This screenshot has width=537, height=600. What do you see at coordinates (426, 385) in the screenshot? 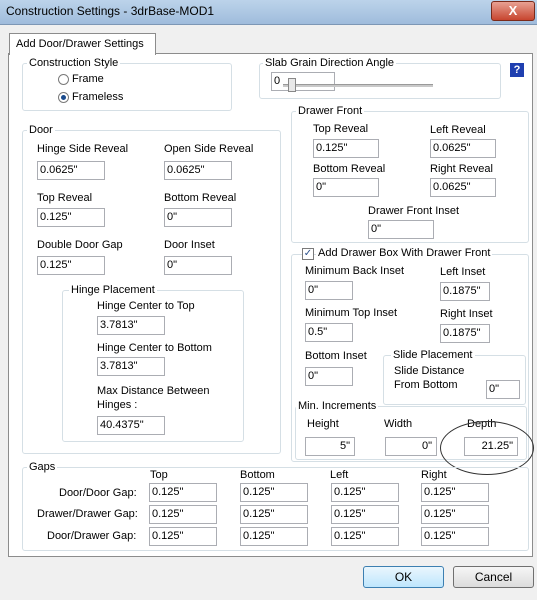
I see `slide-distance-label-line2: From Bottom` at bounding box center [426, 385].